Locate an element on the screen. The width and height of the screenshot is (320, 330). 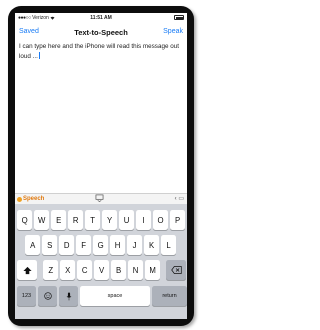
key-y: Y is located at coordinates (109, 220).